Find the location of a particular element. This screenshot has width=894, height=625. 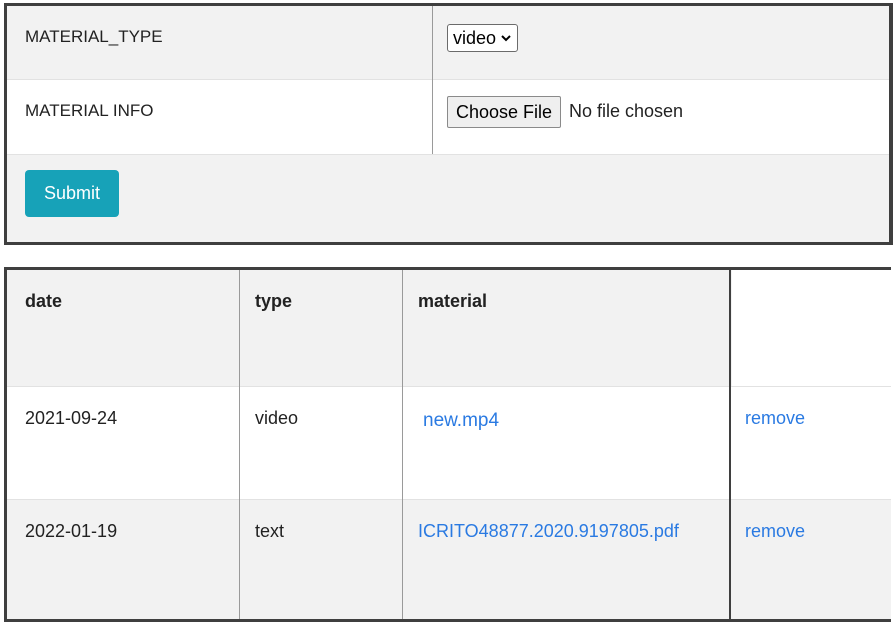

chevron-down-icon is located at coordinates (506, 38).